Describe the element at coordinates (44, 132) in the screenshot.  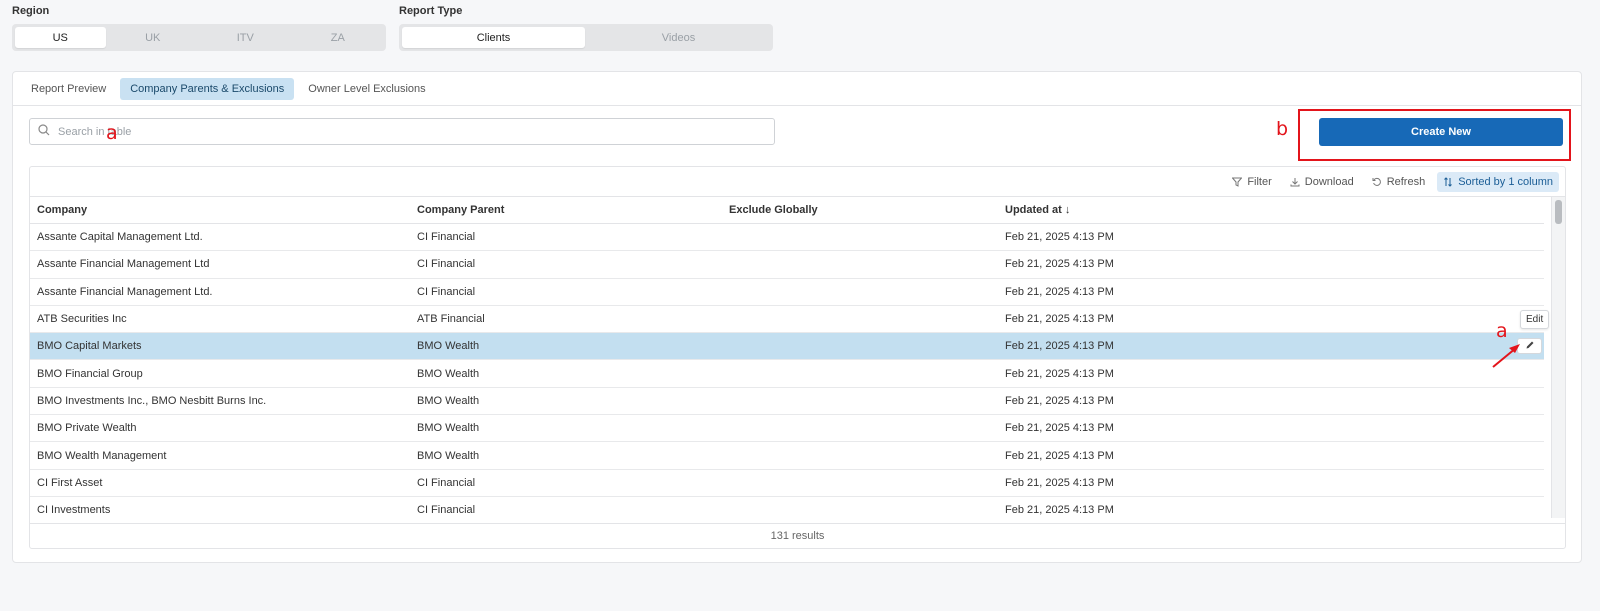
I see `search-icon` at that location.